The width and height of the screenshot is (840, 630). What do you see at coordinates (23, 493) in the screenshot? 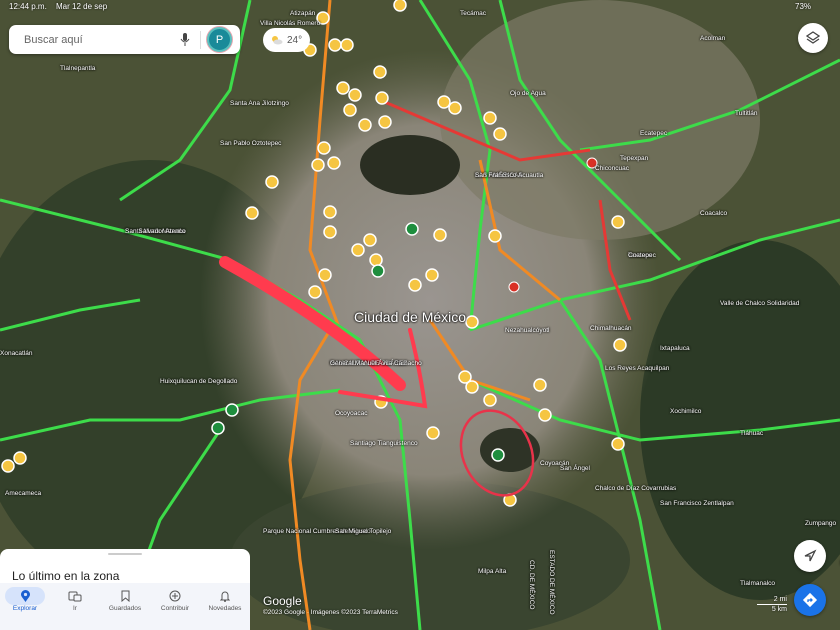
I see `map-place-label: Amecameca` at bounding box center [23, 493].